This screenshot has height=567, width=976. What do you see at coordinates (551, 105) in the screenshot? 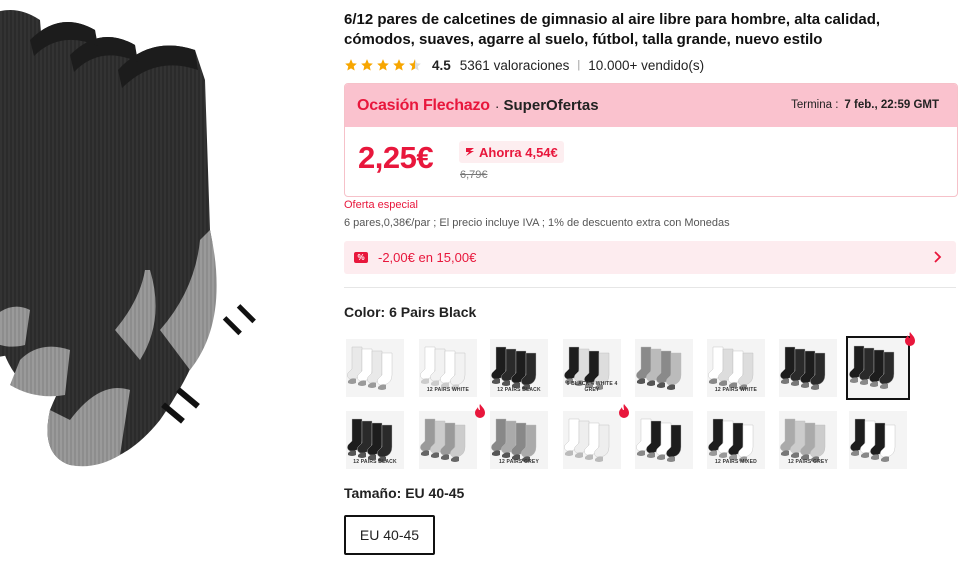
I see `deal-subtitle: SuperOfertas` at bounding box center [551, 105].